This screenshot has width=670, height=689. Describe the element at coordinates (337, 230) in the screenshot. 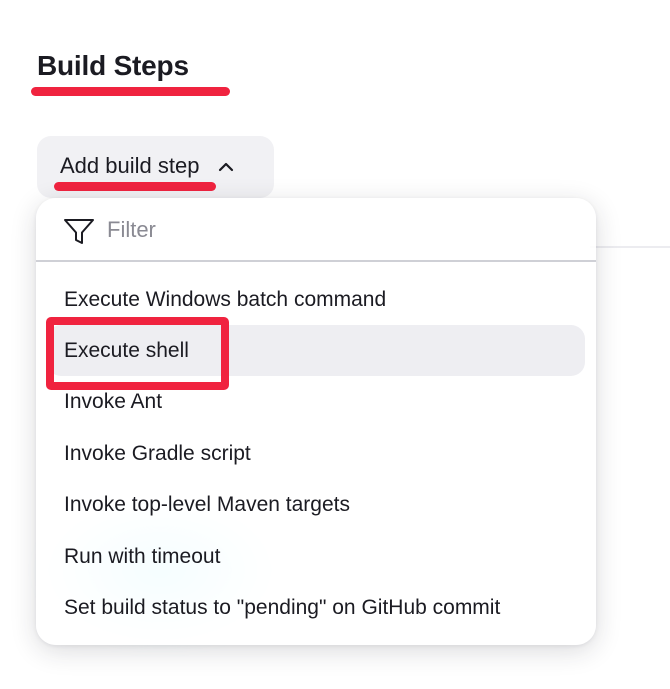

I see `filter-input` at that location.